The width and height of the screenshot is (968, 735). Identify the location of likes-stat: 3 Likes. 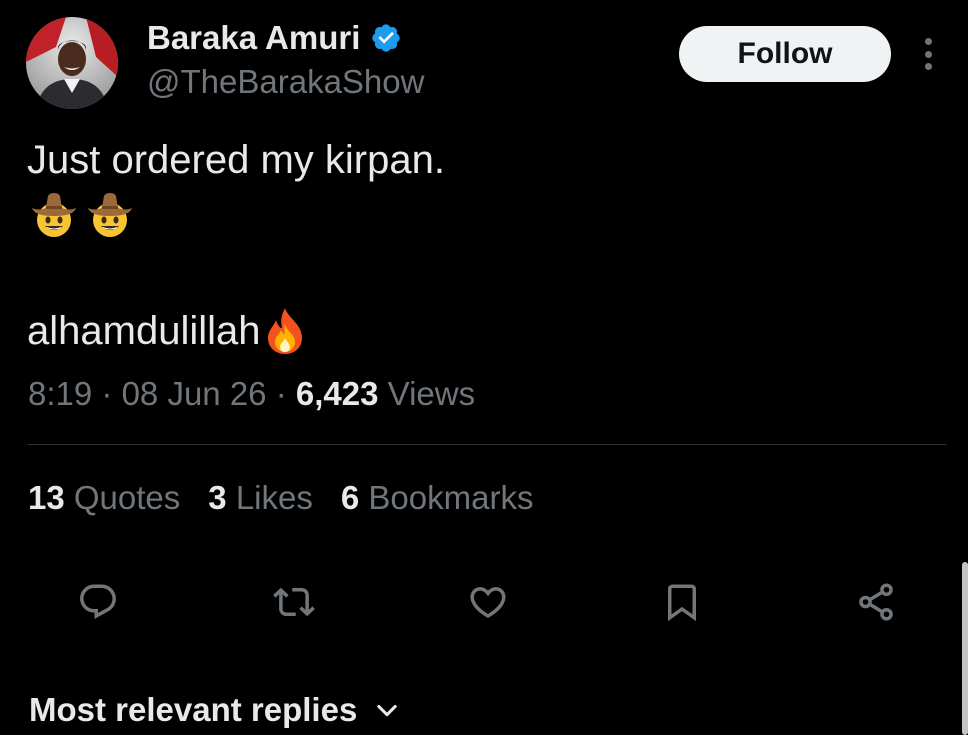
(260, 498).